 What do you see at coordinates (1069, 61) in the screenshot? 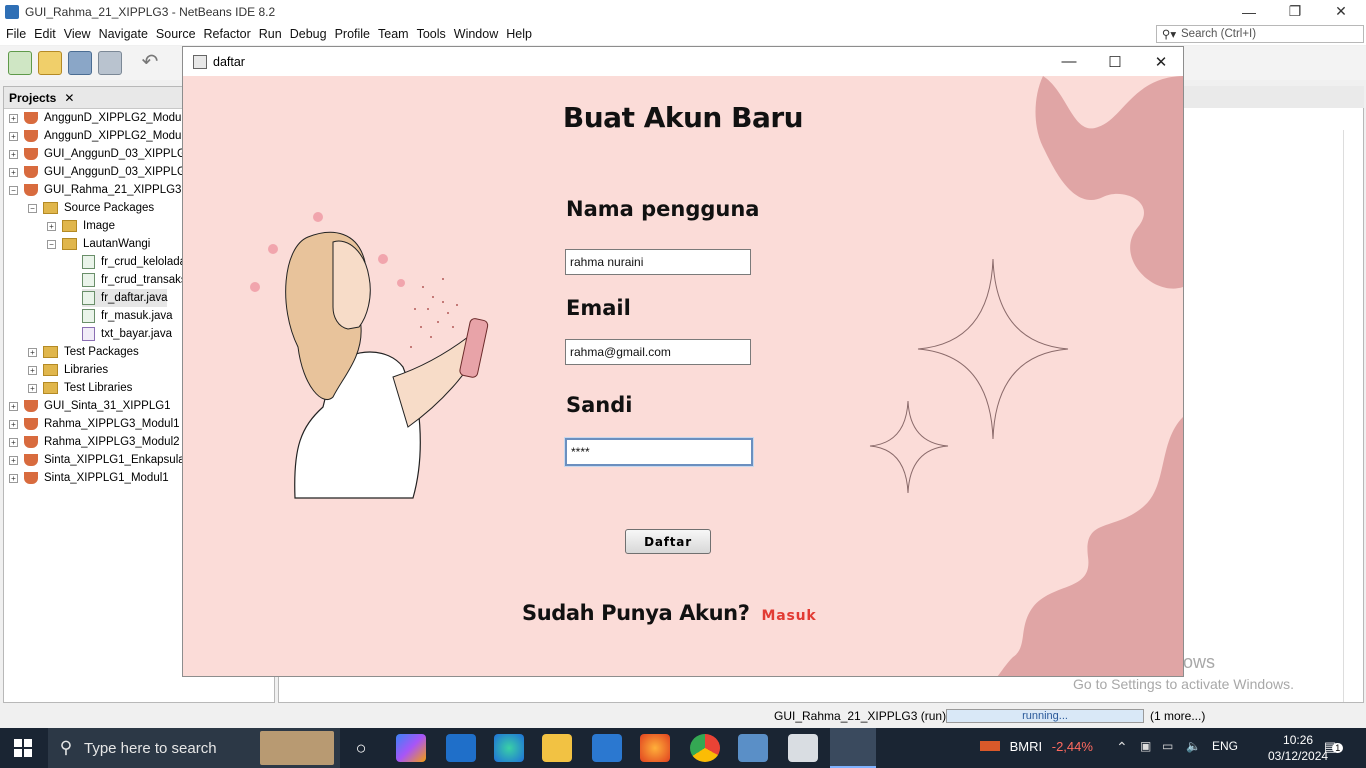
I see `dialog-minimize-button: —` at bounding box center [1069, 61].